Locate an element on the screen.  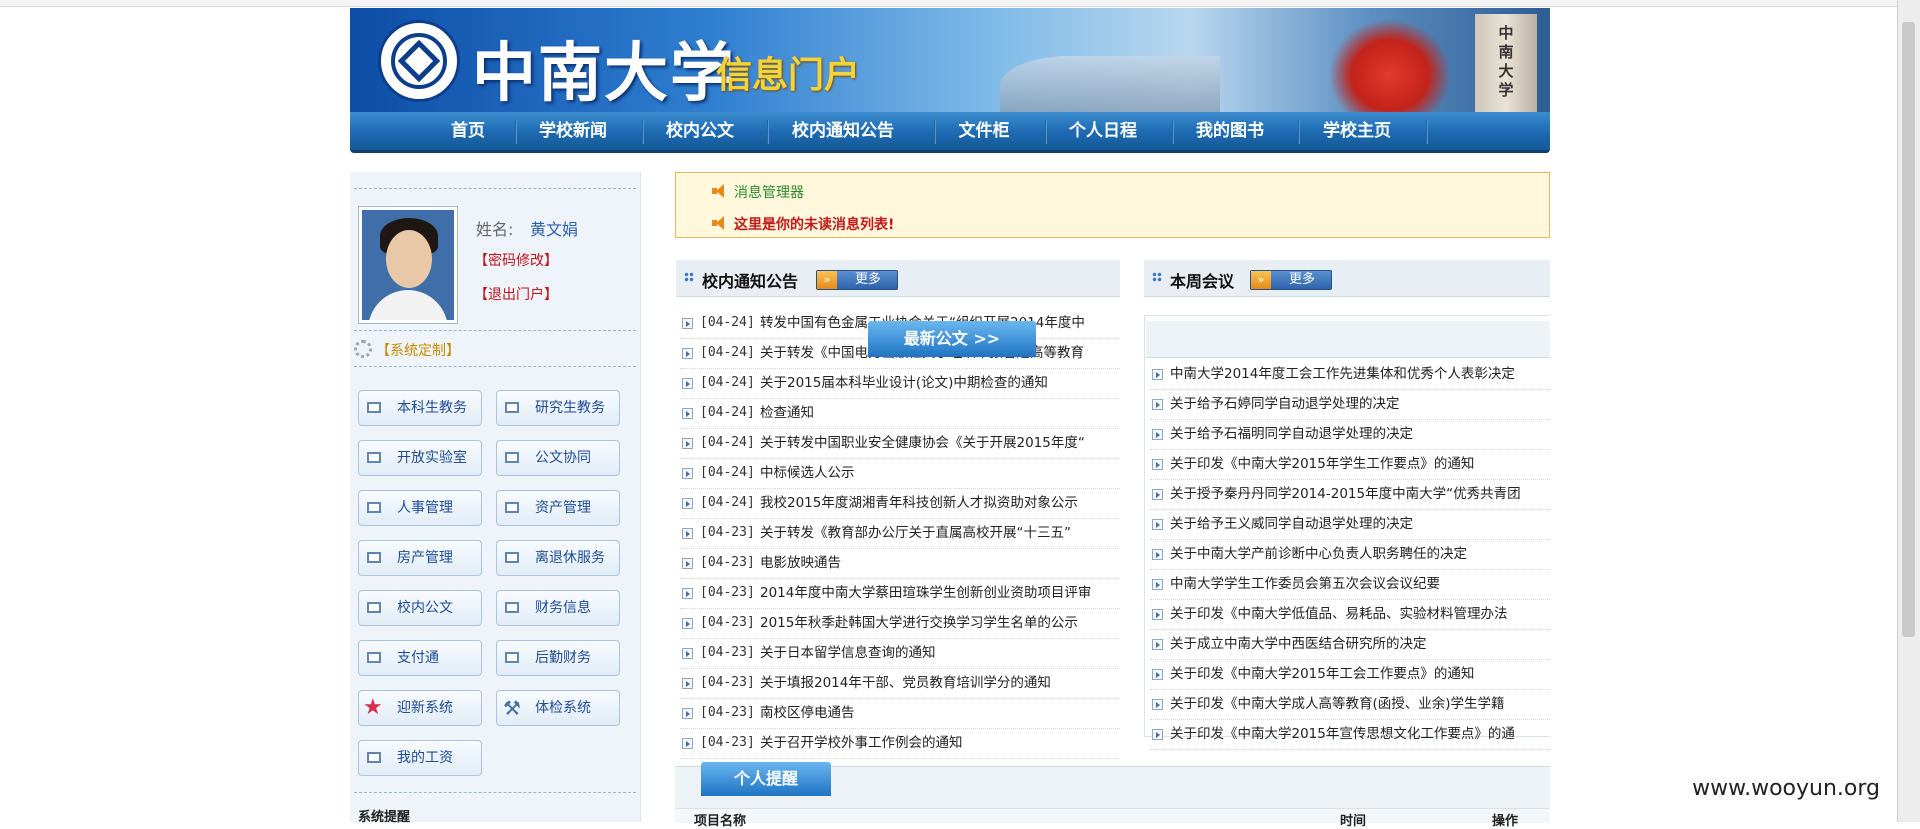
notice-title: 关于转发中国职业安全健康协会《关于开展2015年度“ is located at coordinates (922, 443).